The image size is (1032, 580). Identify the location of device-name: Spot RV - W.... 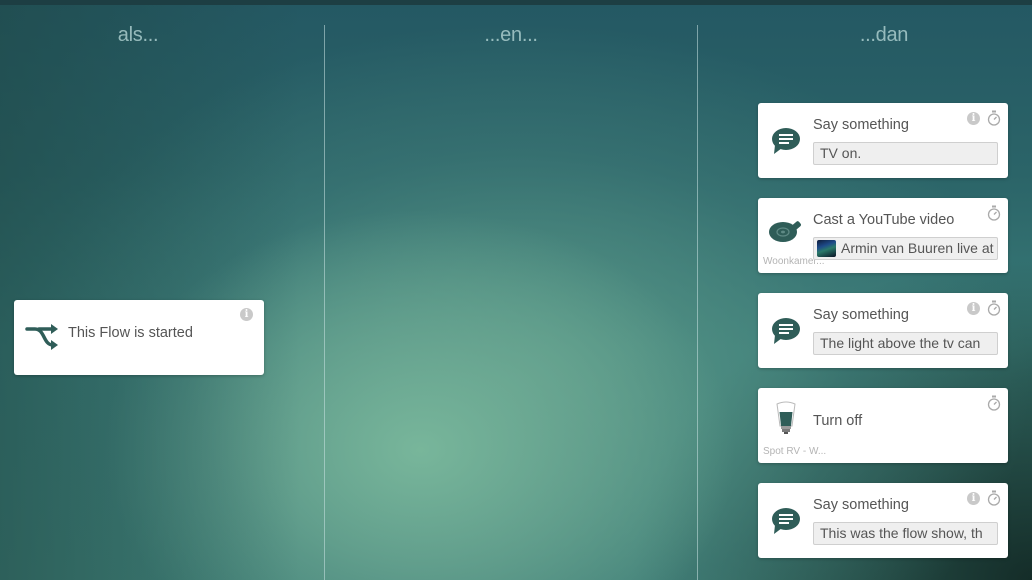
(795, 451).